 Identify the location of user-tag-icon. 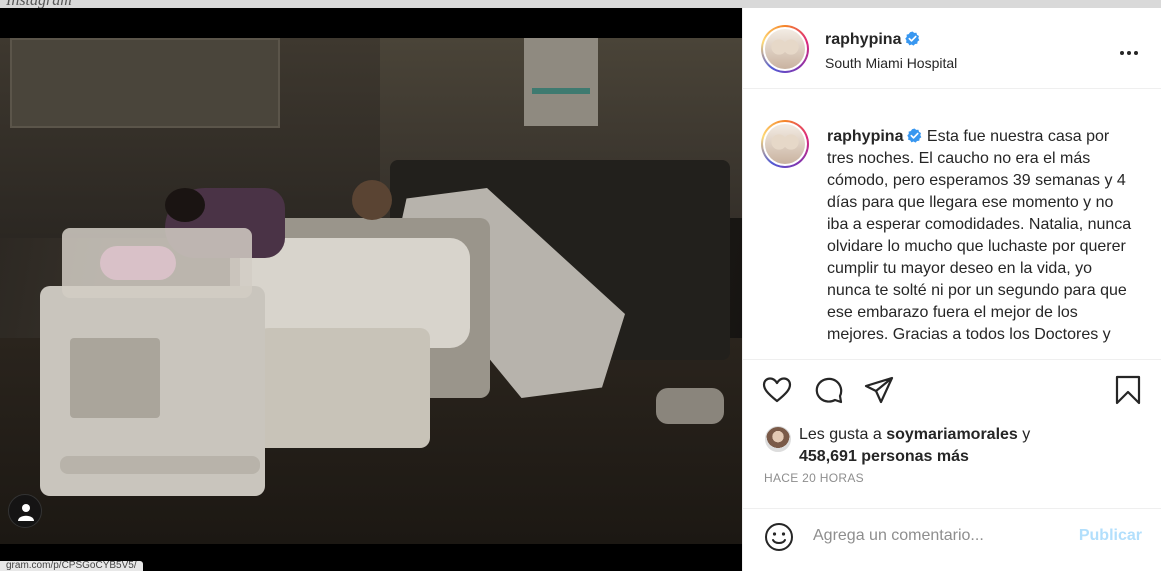
(26, 512).